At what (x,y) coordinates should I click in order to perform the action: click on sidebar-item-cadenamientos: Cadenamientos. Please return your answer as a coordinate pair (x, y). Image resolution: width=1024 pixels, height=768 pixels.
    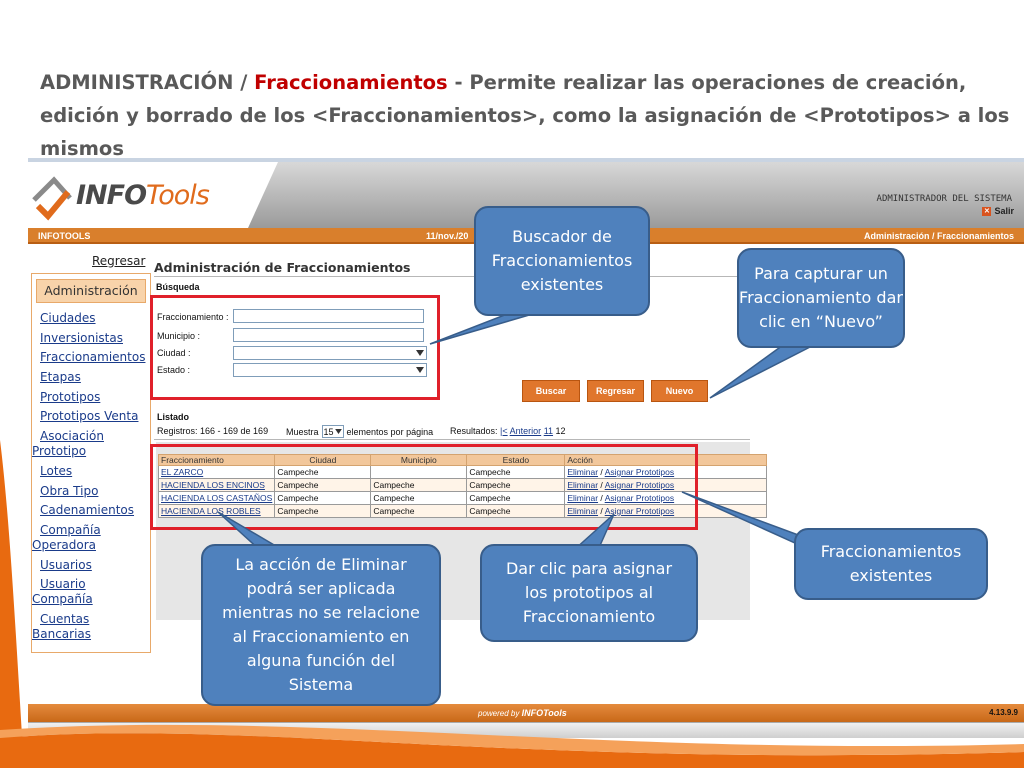
    Looking at the image, I should click on (91, 510).